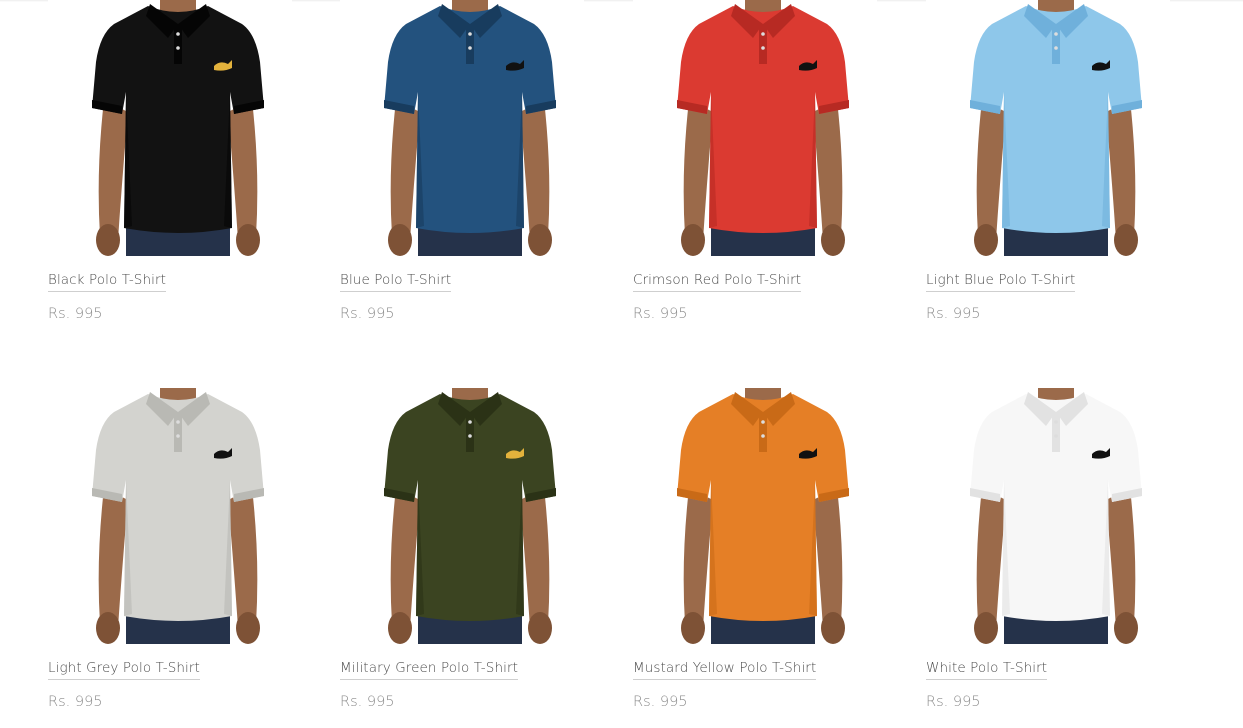 This screenshot has width=1243, height=728. Describe the element at coordinates (124, 670) in the screenshot. I see `product-name-link: Light Grey Polo T-Shirt` at that location.